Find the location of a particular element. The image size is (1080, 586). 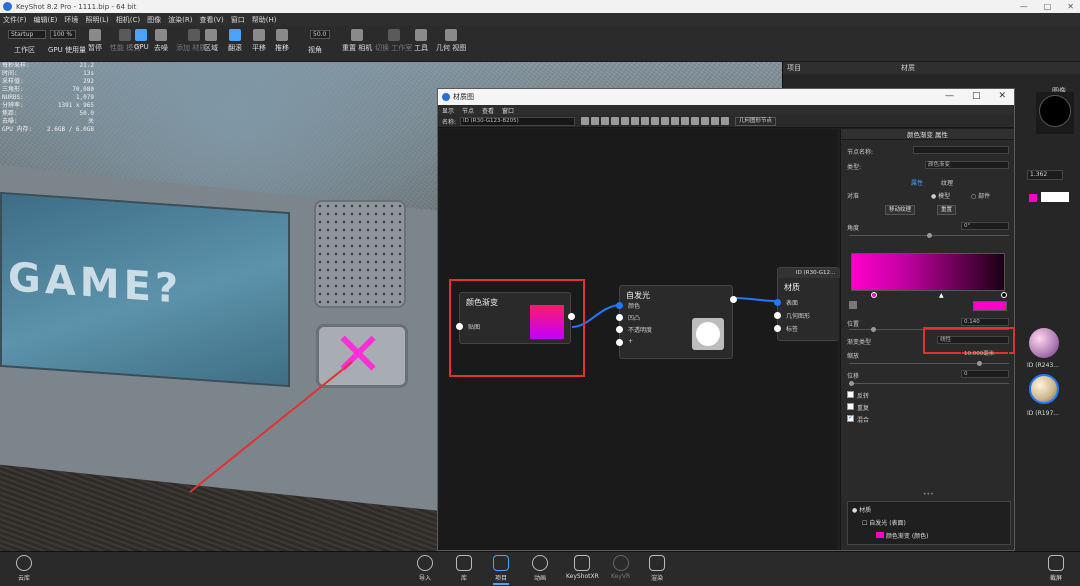

value-field: 1.362 is located at coordinates (1045, 175).